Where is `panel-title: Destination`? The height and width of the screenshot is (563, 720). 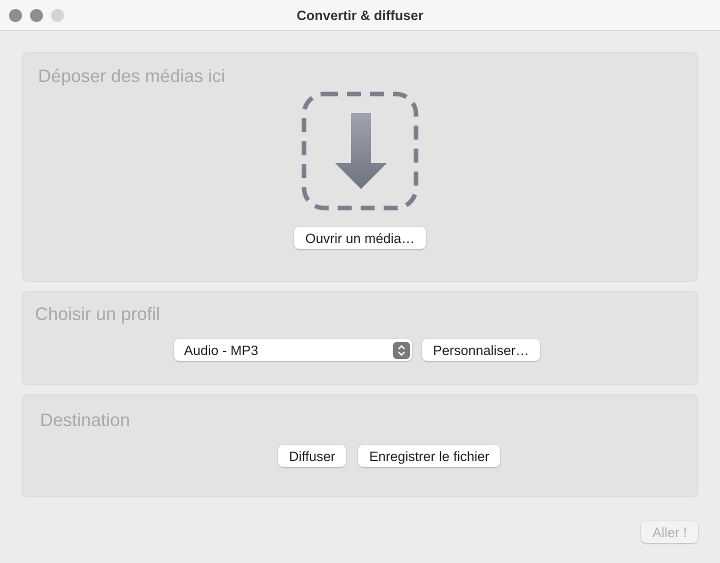
panel-title: Destination is located at coordinates (85, 420).